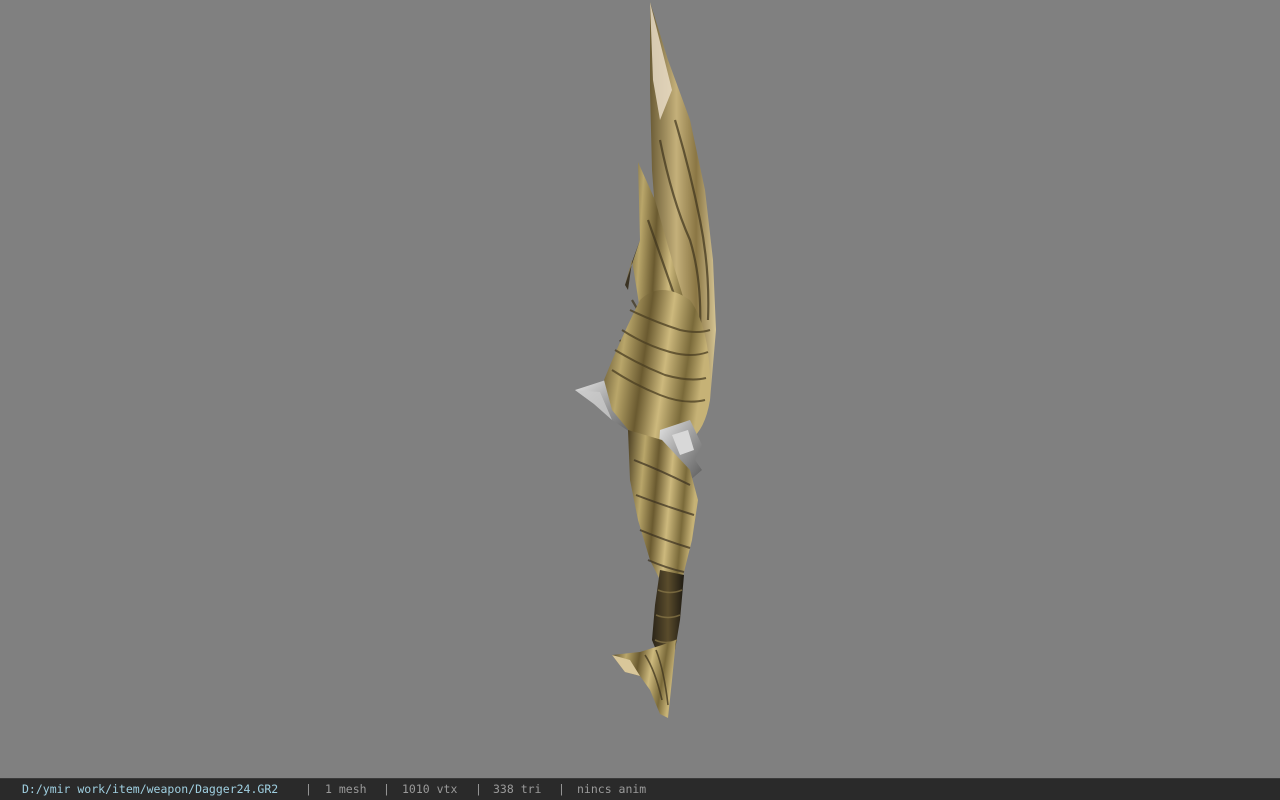 This screenshot has height=800, width=1280. What do you see at coordinates (430, 789) in the screenshot?
I see `vertex-count-label: 1010 vtx` at bounding box center [430, 789].